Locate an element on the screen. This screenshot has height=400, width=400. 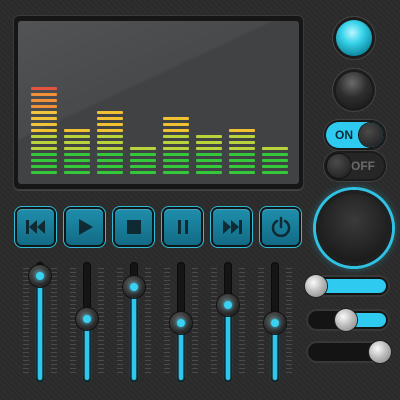
toggle-off-label: OFF is located at coordinates (363, 166).